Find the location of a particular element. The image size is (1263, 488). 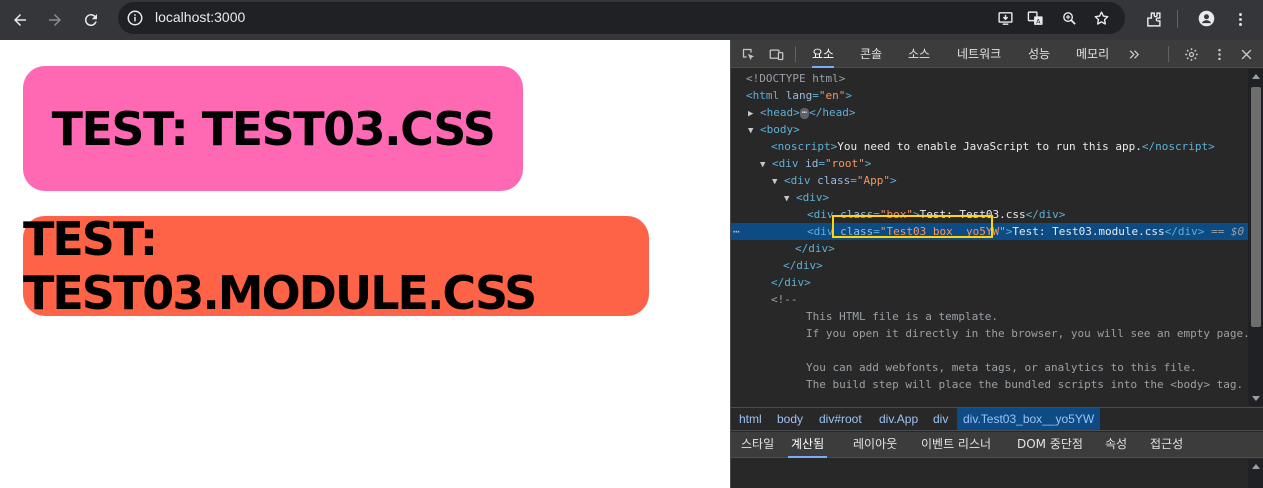

breadcrumb-app: div.App is located at coordinates (898, 419).